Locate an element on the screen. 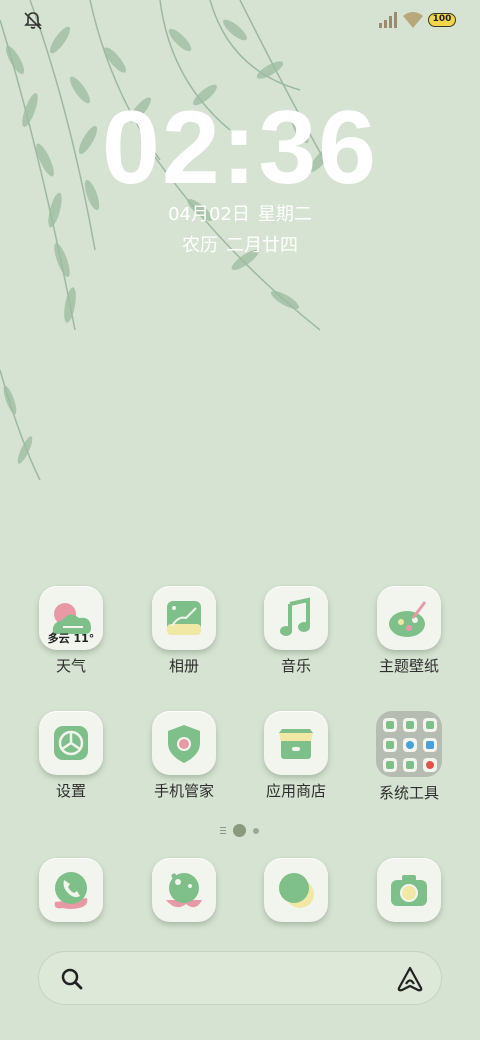 This screenshot has width=480, height=1040. dock-browser is located at coordinates (184, 890).